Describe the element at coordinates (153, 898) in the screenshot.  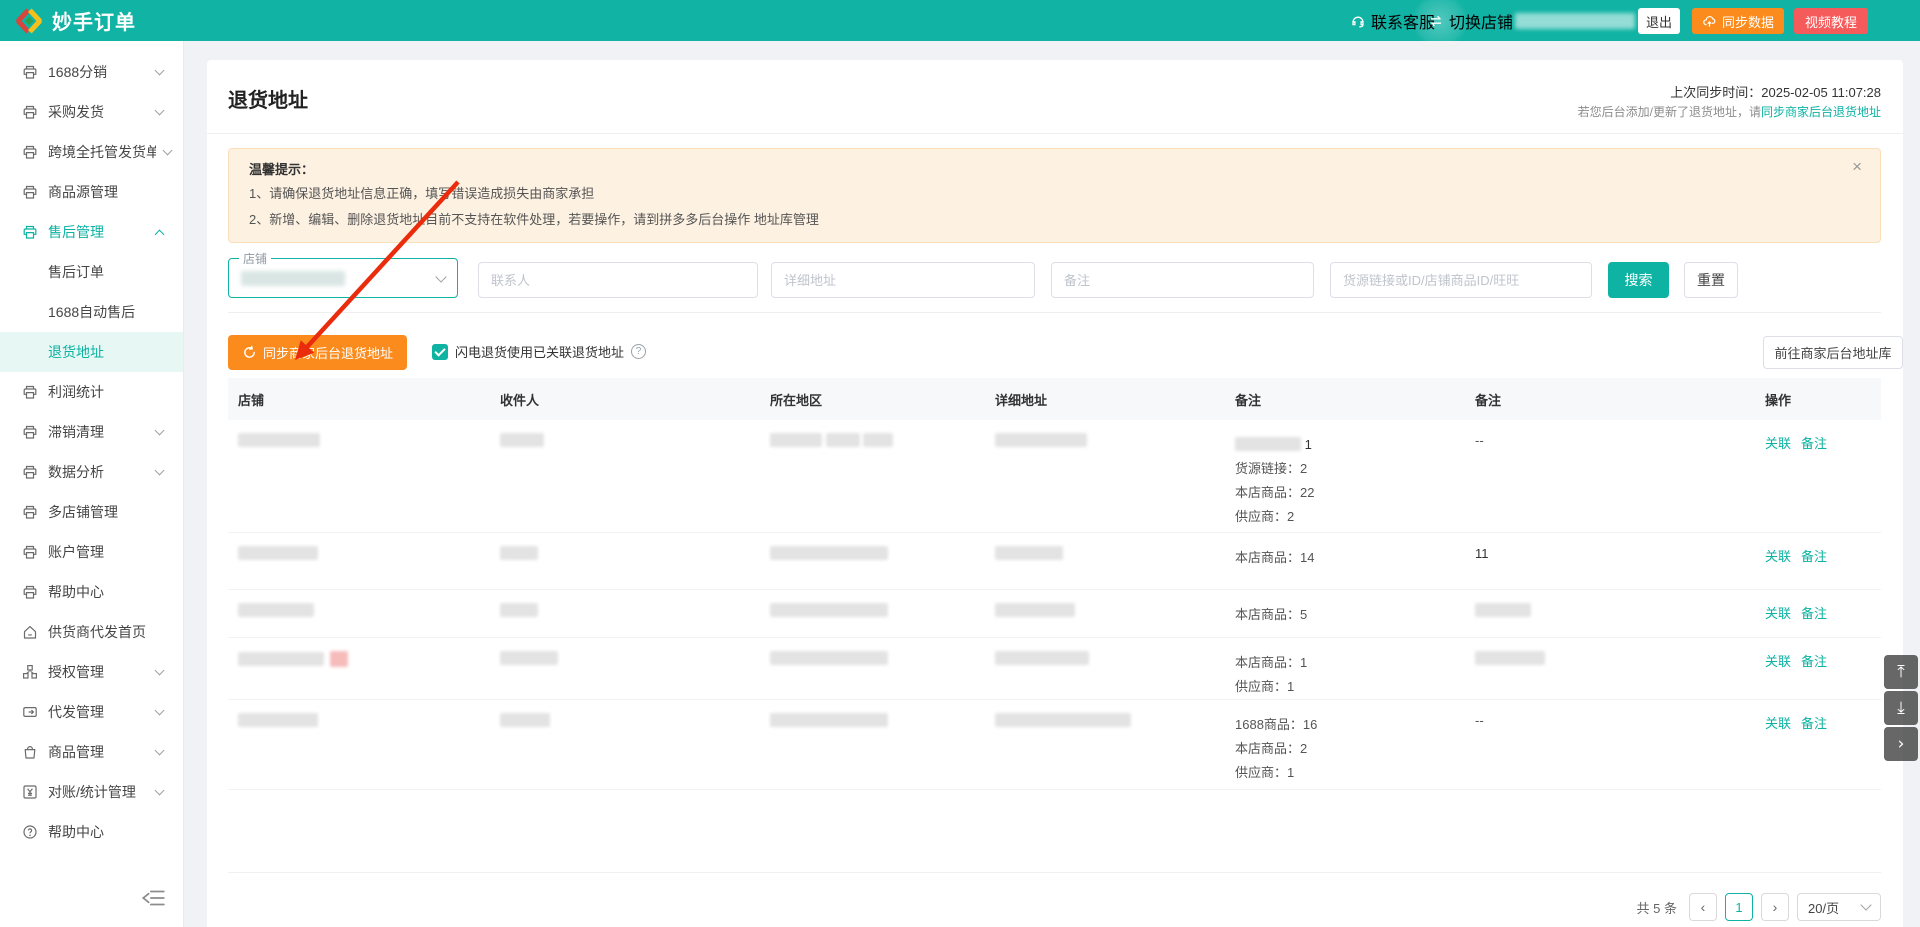
I see `sidebar-collapse-icon` at that location.